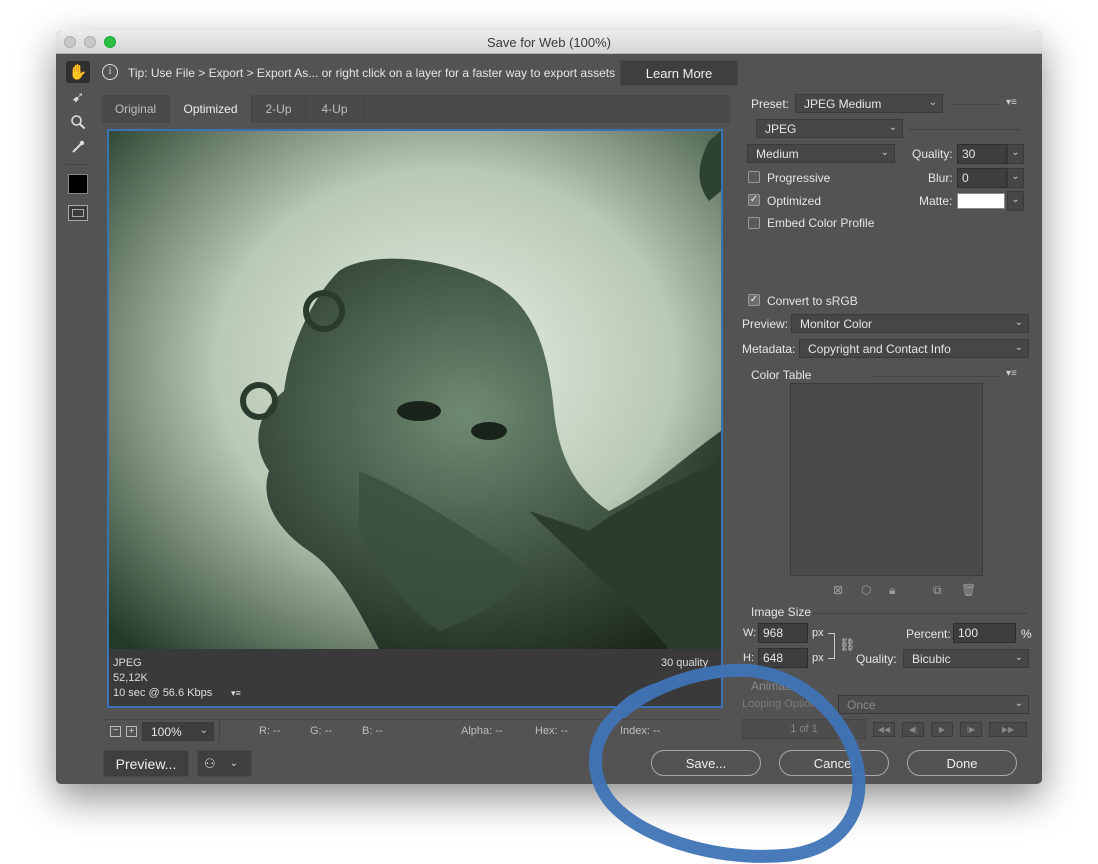  I want to click on hand-drawn-circle, so click(727, 763).